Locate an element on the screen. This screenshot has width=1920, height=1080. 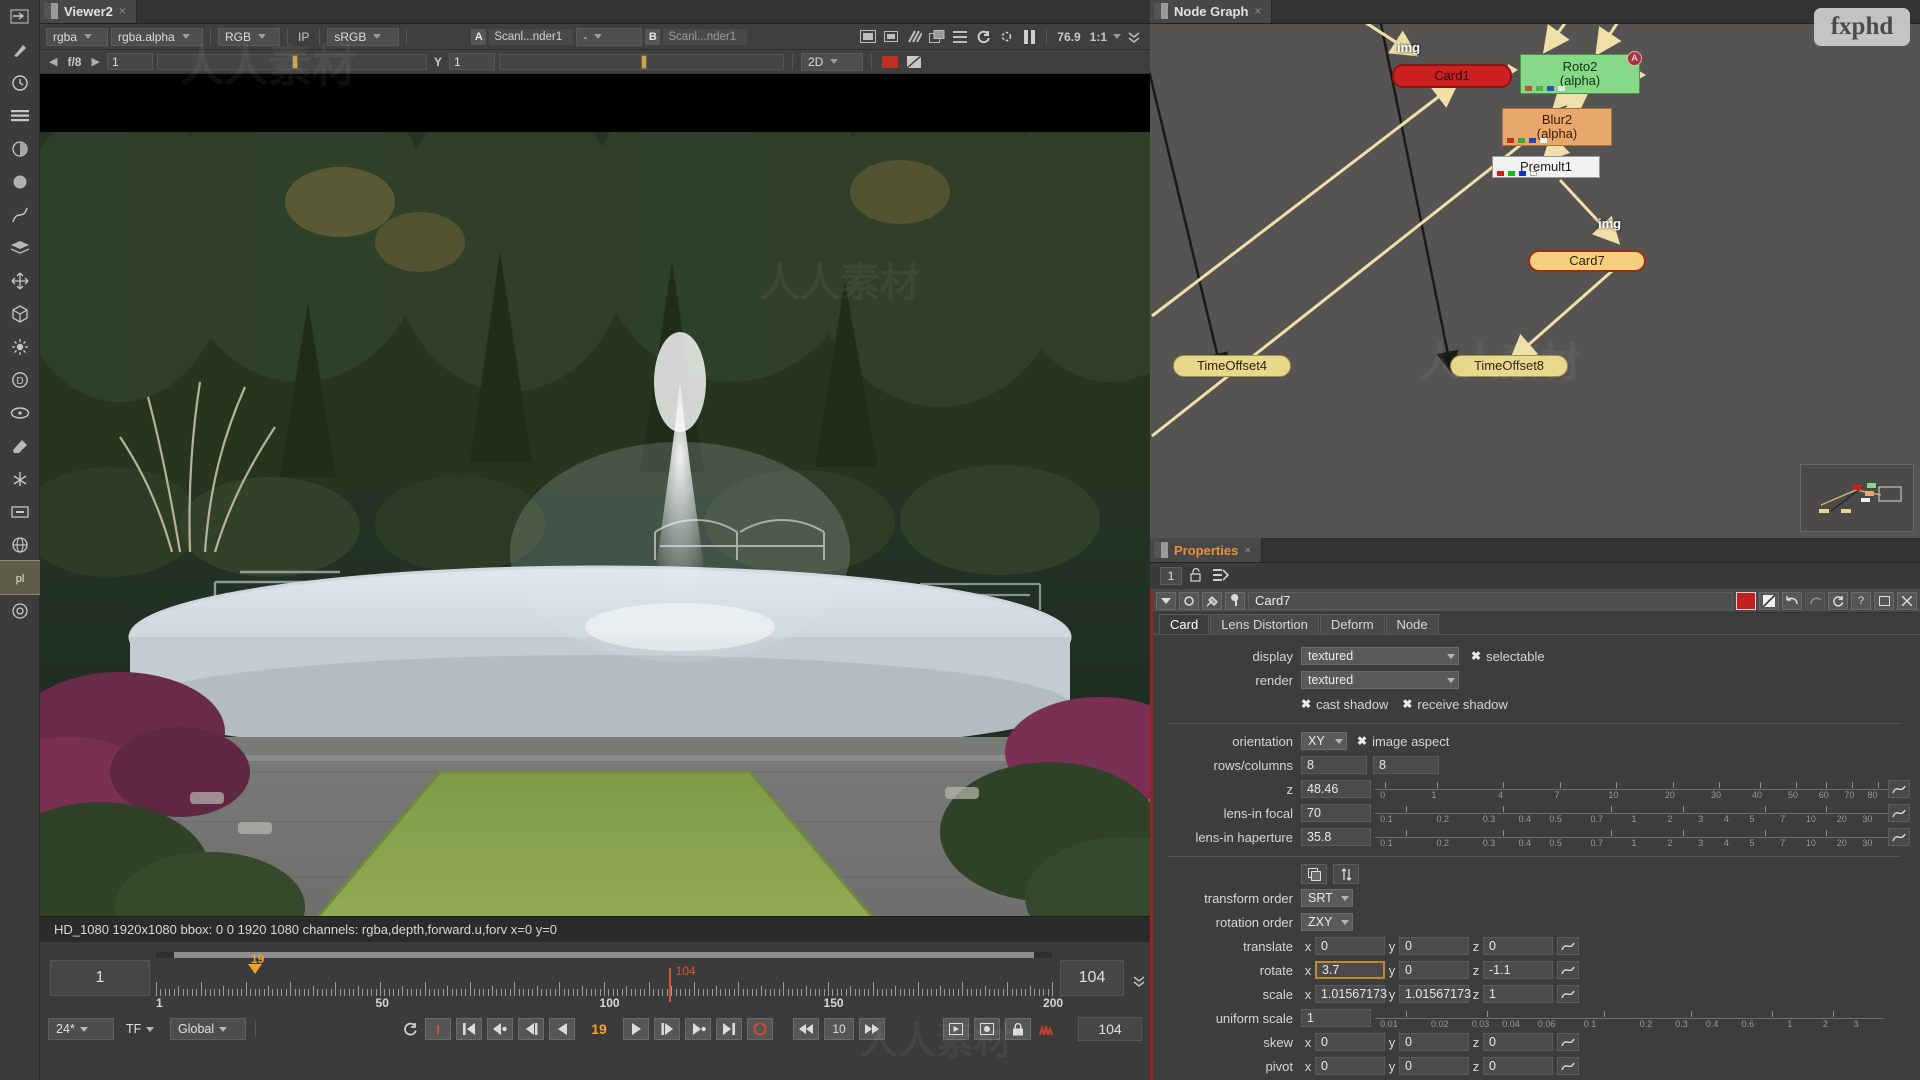
color-swatch-red is located at coordinates (890, 62).